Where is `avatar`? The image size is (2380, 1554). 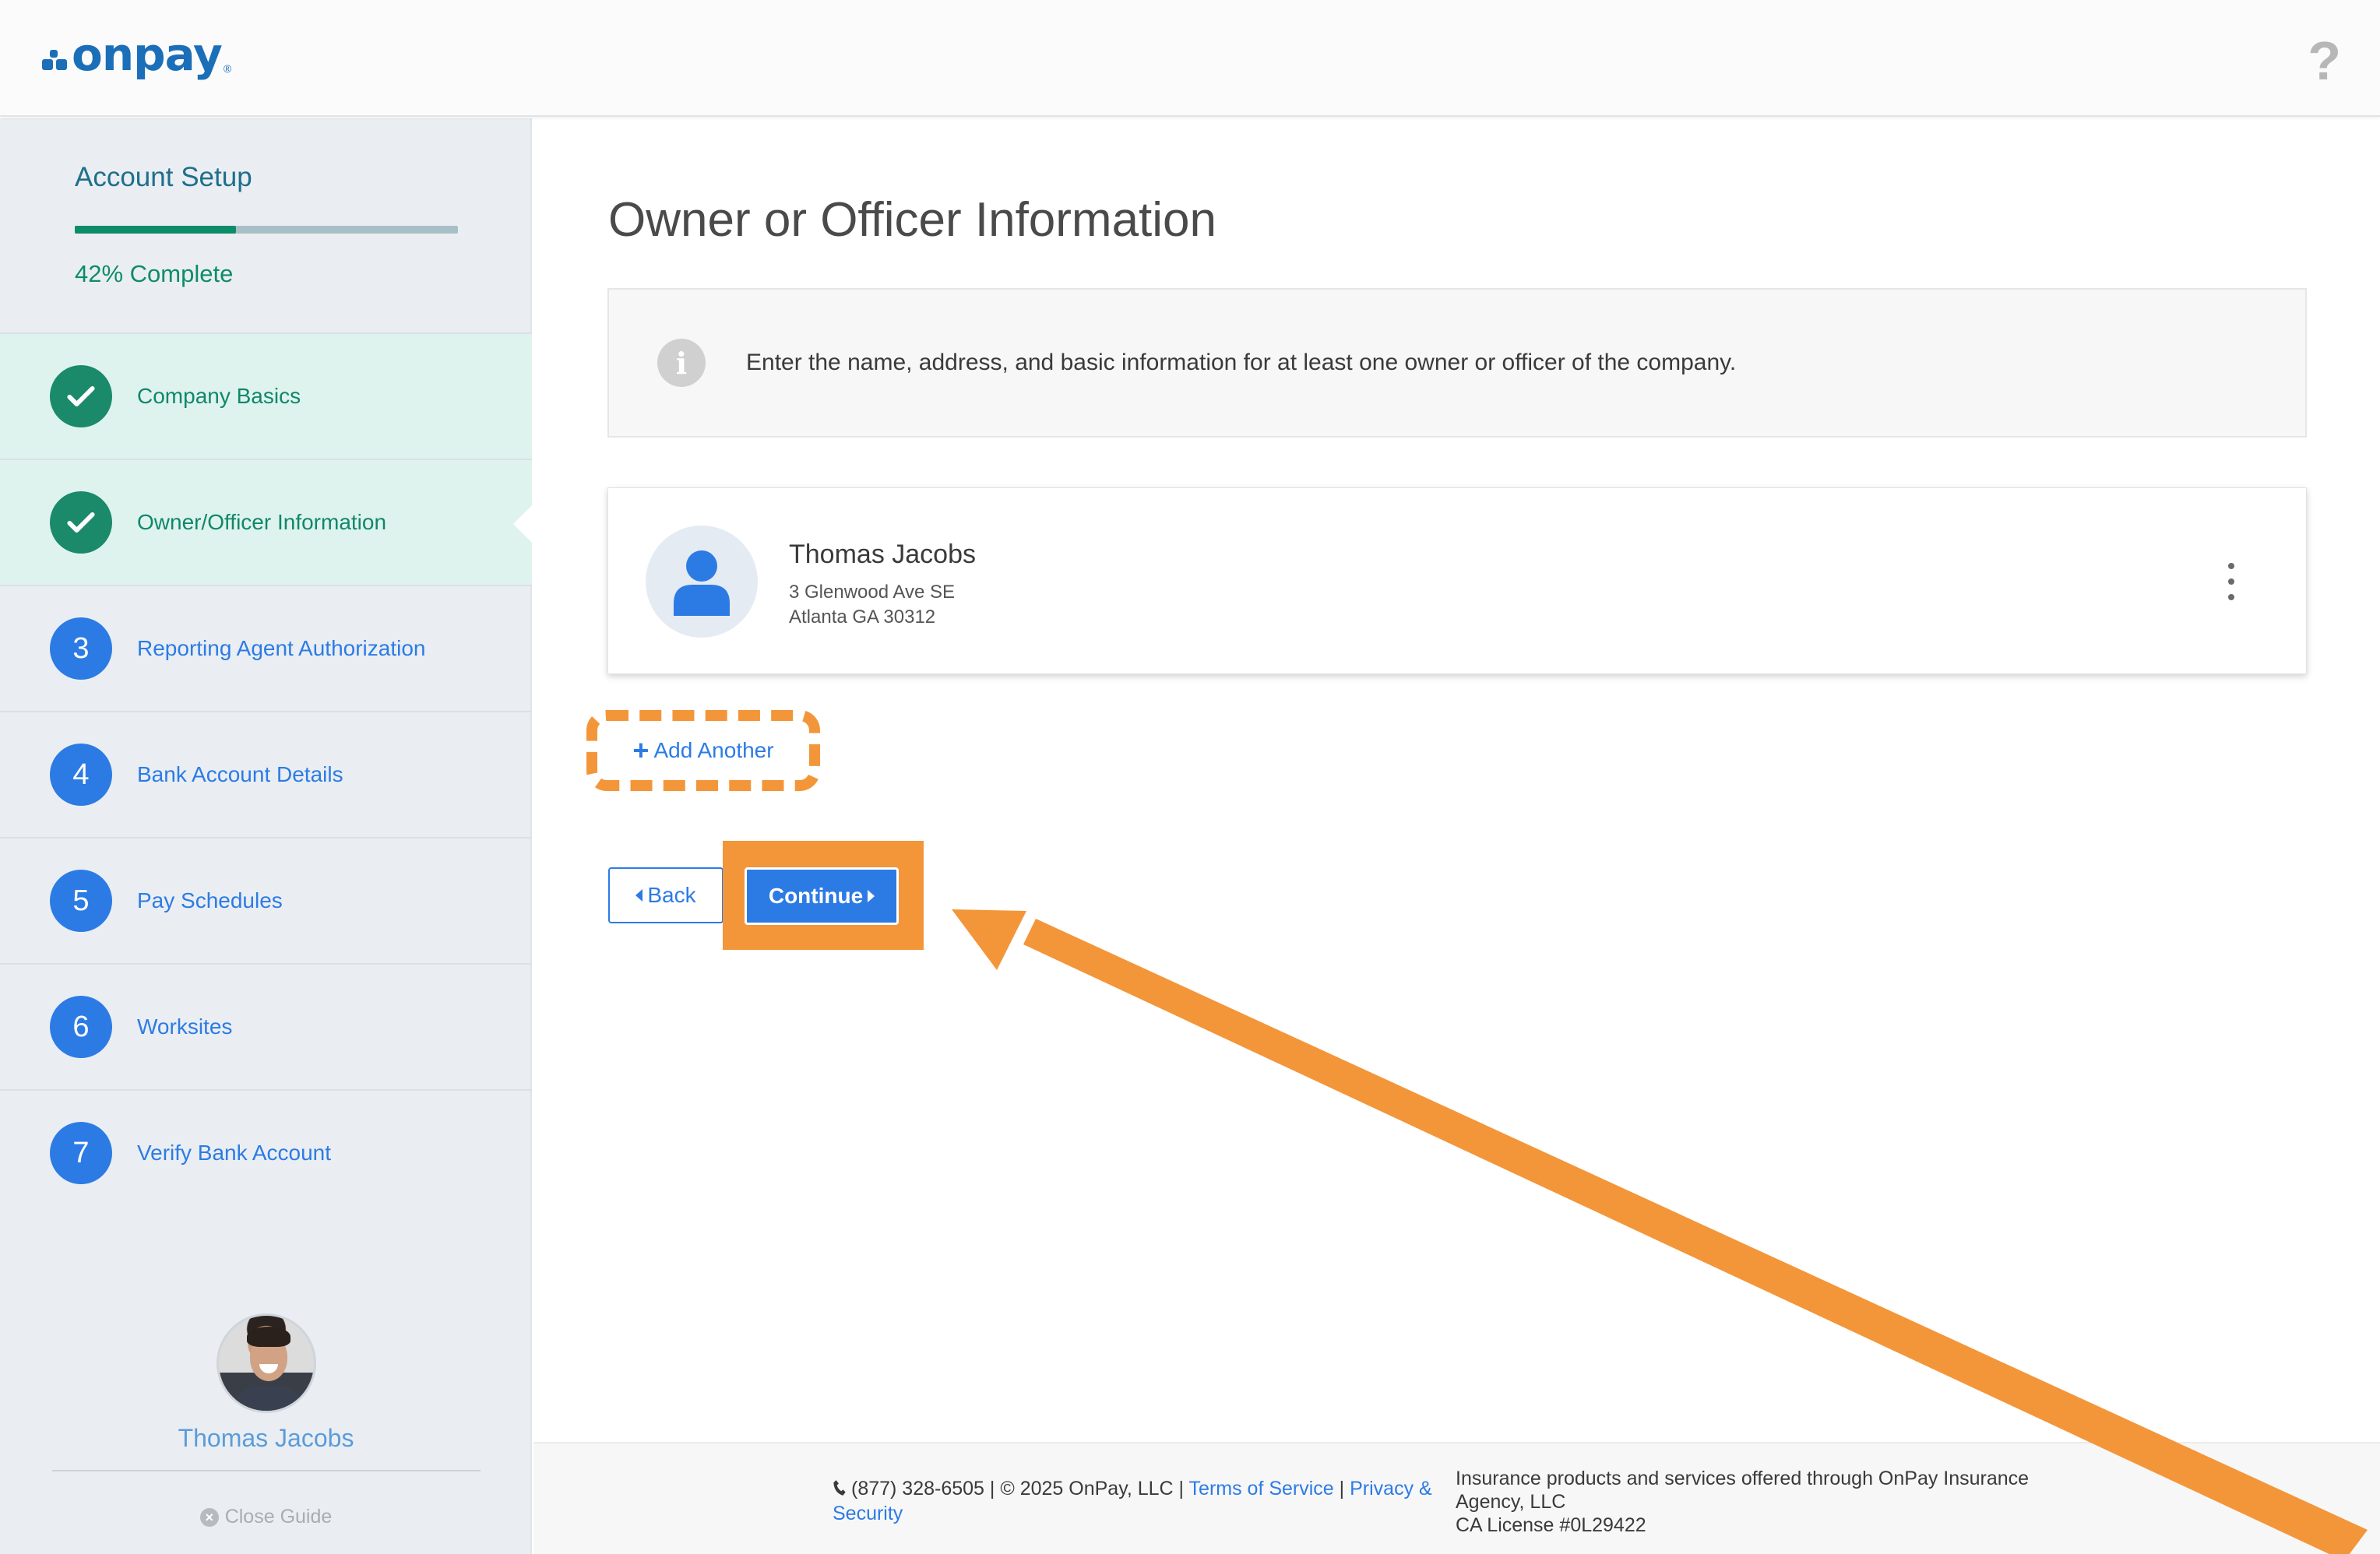
avatar is located at coordinates (266, 1363).